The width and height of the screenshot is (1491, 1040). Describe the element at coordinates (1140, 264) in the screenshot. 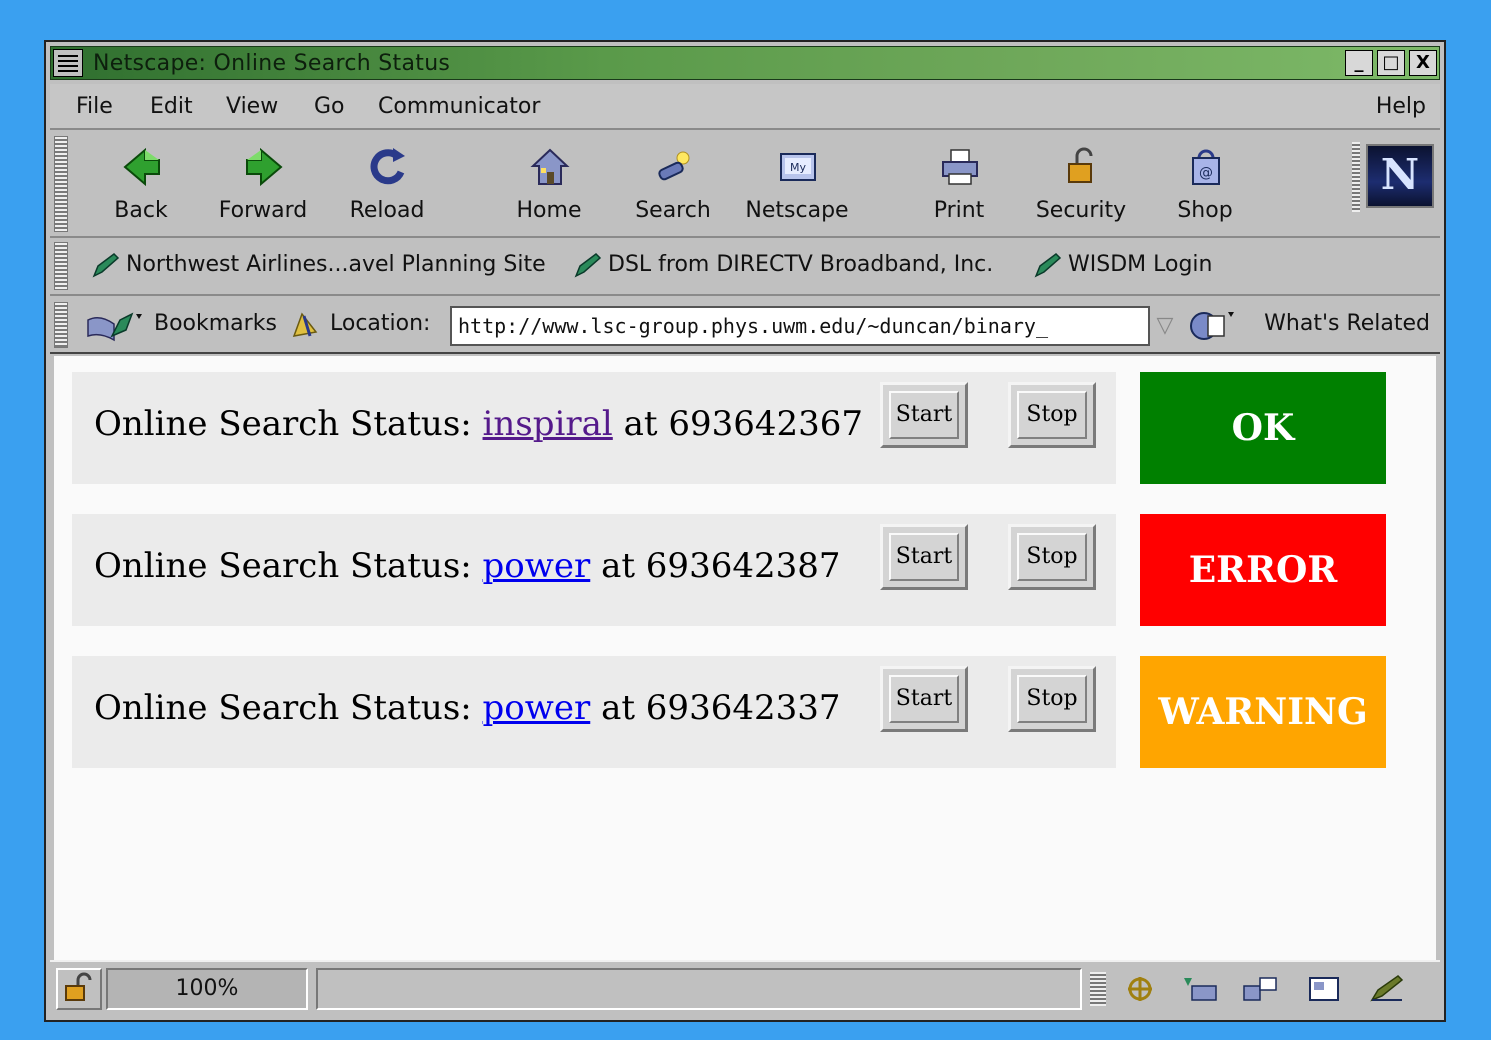

I see `bookmark-label: WISDM Login` at that location.